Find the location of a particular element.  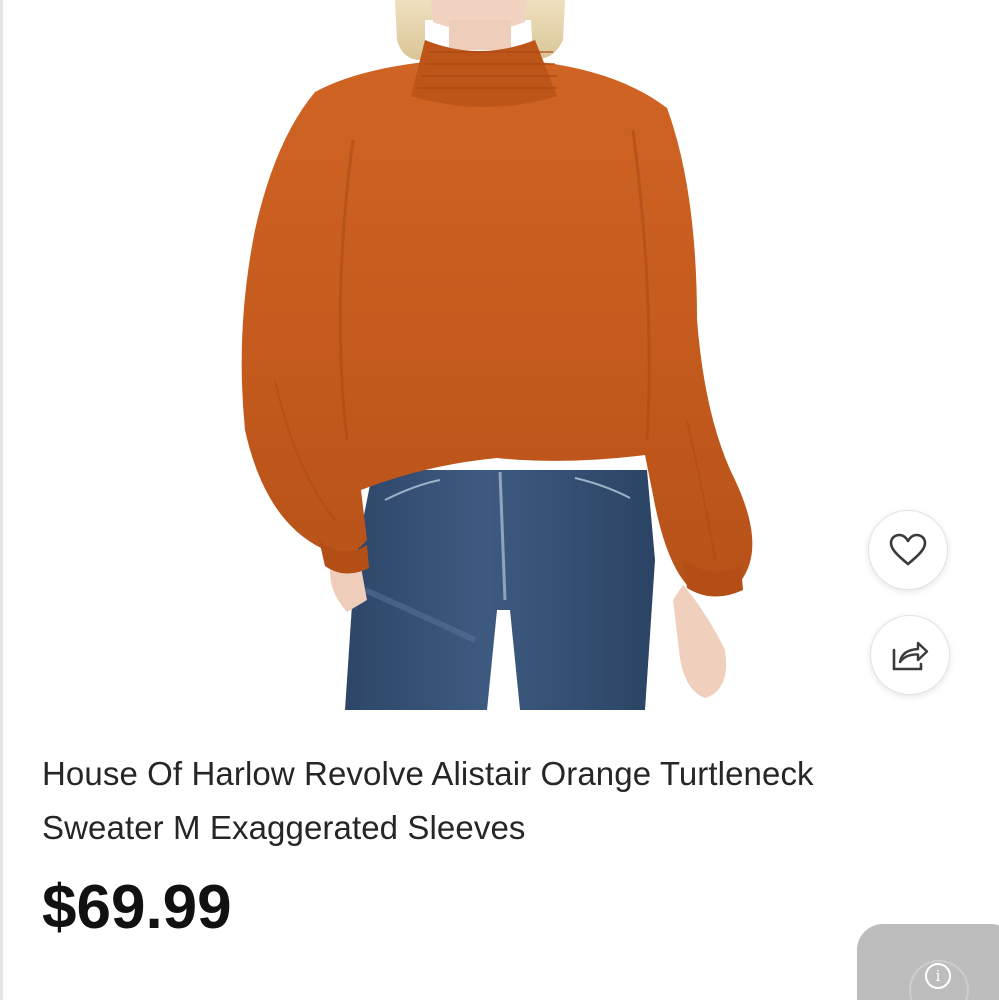

favorite-button is located at coordinates (908, 550).